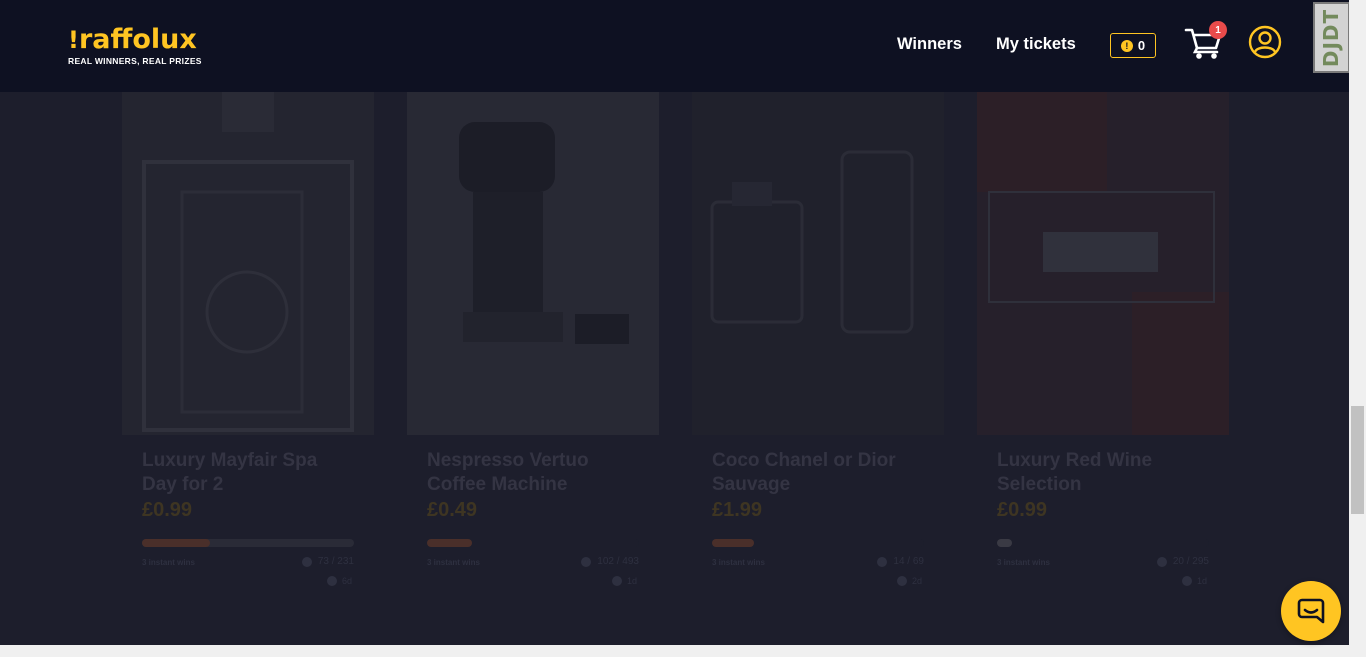  What do you see at coordinates (909, 581) in the screenshot?
I see `time-remaining: 2d` at bounding box center [909, 581].